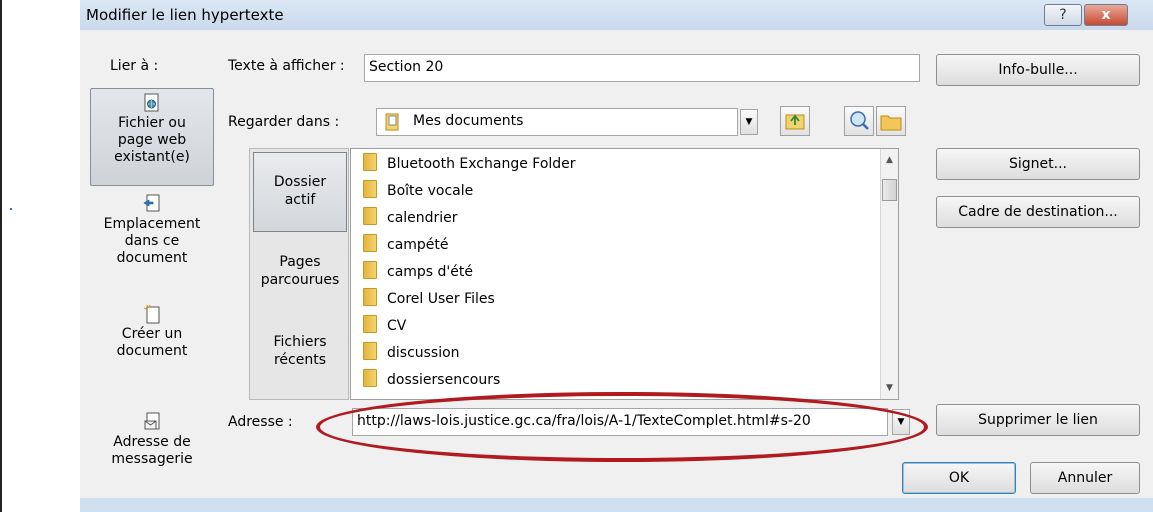 The height and width of the screenshot is (512, 1153). I want to click on help-button: ?, so click(1063, 15).